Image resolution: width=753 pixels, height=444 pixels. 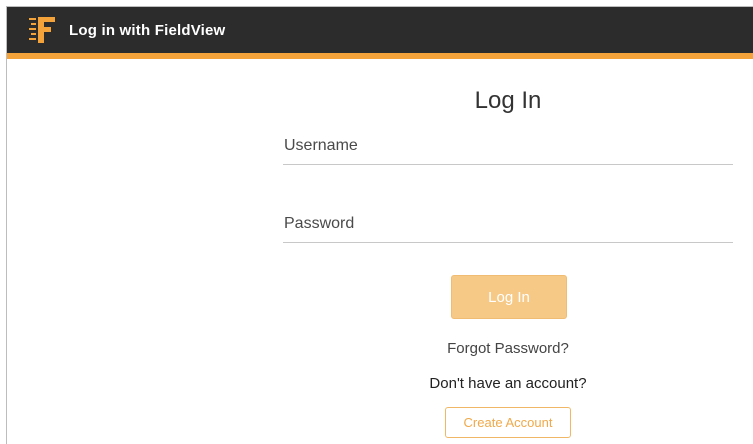 What do you see at coordinates (147, 30) in the screenshot?
I see `window-title: Log in with FieldView` at bounding box center [147, 30].